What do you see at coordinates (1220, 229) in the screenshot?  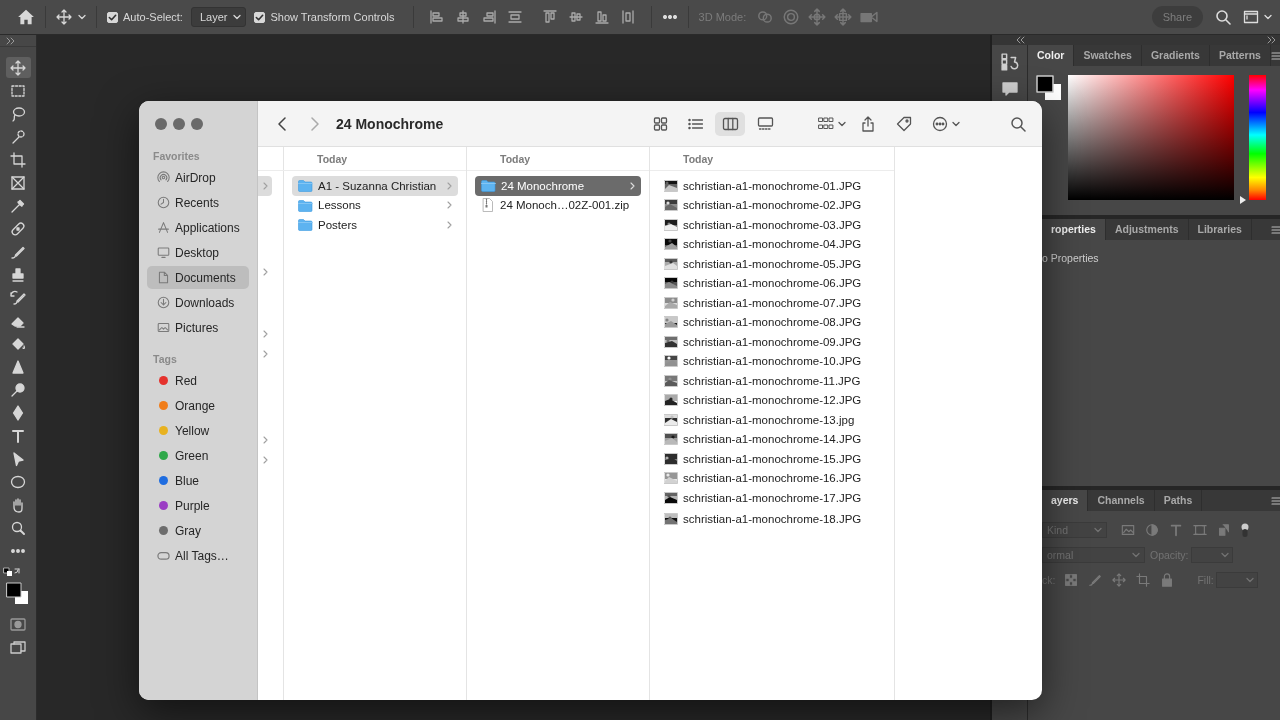 I see `panel-tab: Libraries` at bounding box center [1220, 229].